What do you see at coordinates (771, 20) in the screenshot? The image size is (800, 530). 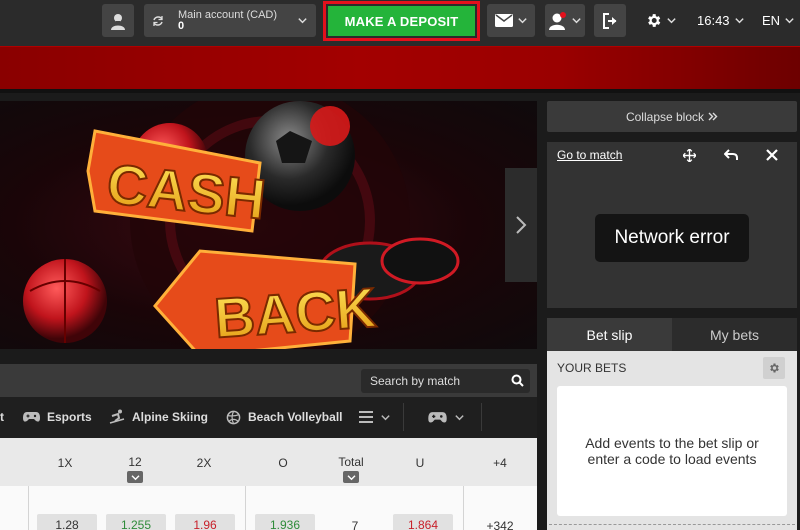 I see `language-code: EN` at bounding box center [771, 20].